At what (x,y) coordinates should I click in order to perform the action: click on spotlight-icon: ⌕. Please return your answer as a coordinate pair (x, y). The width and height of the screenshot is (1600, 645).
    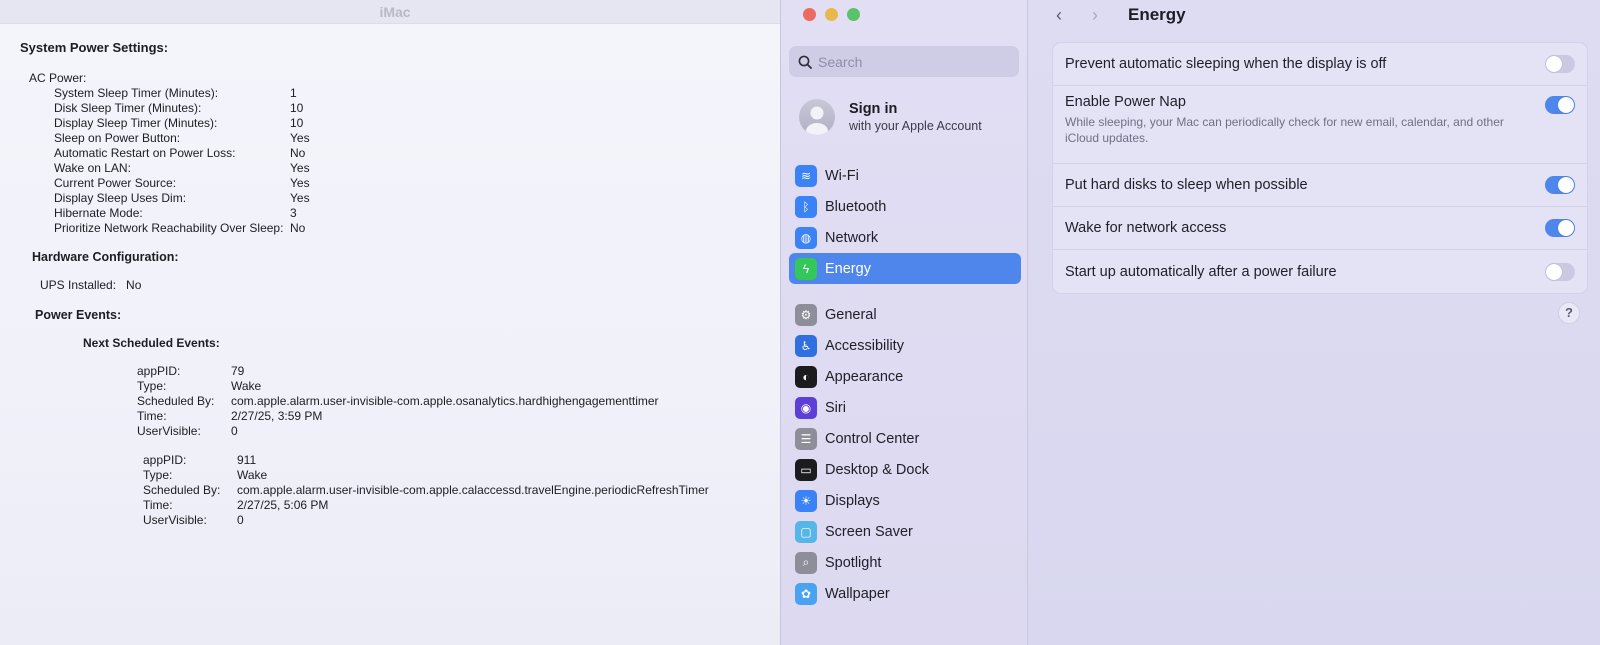
    Looking at the image, I should click on (806, 562).